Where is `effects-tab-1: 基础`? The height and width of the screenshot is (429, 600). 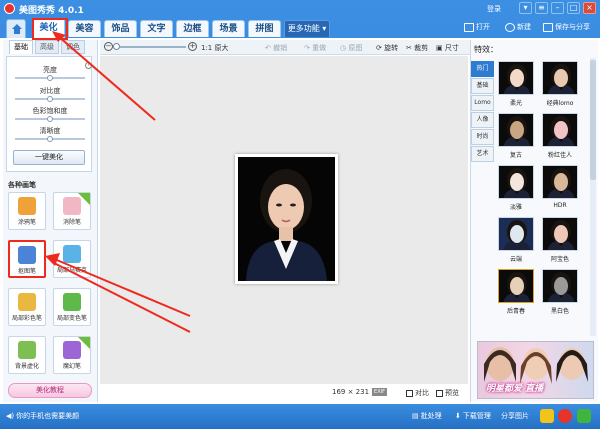 effects-tab-1: 基础 is located at coordinates (482, 86).